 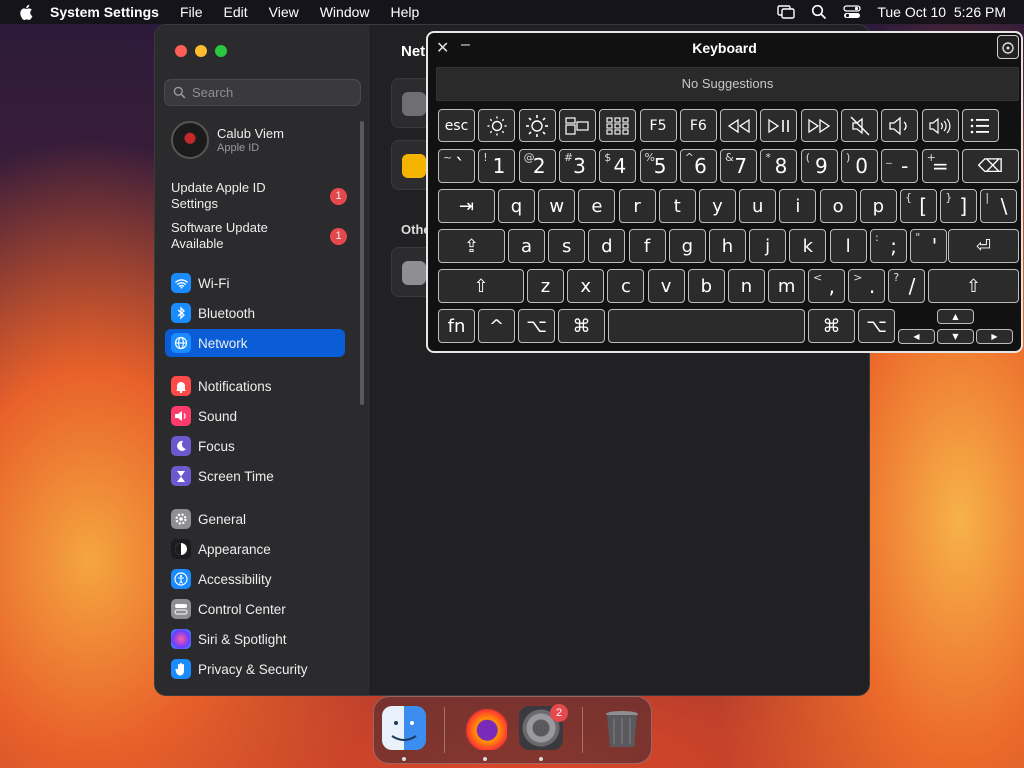 What do you see at coordinates (658, 125) in the screenshot?
I see `key-f5: F5` at bounding box center [658, 125].